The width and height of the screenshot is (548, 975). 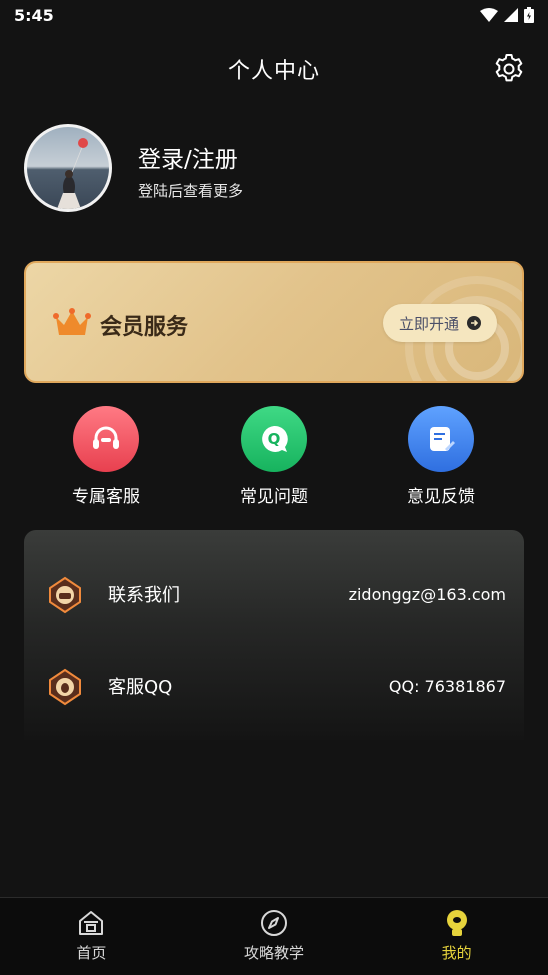 I want to click on profile-section: 登录/注册 登陆后查看更多, so click(x=274, y=170).